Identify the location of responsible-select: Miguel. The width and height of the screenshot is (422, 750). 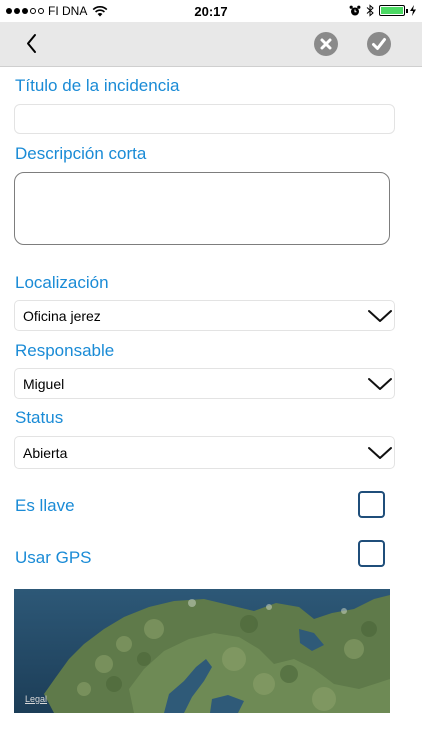
(204, 383).